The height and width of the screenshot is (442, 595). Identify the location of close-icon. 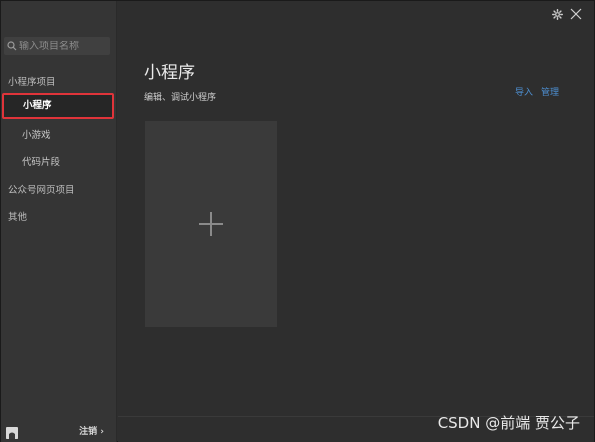
(576, 14).